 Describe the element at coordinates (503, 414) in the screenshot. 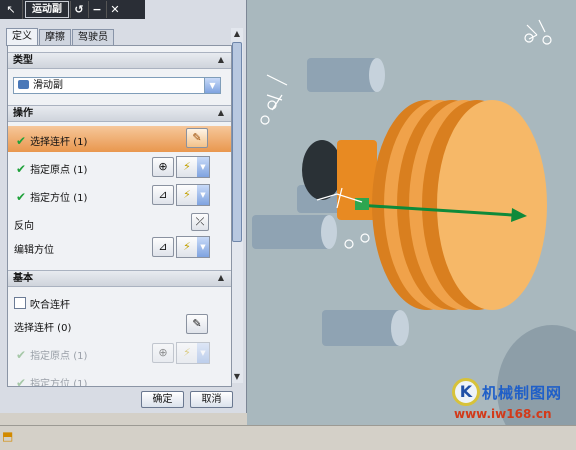

I see `site-url: www.iw168.cn` at that location.